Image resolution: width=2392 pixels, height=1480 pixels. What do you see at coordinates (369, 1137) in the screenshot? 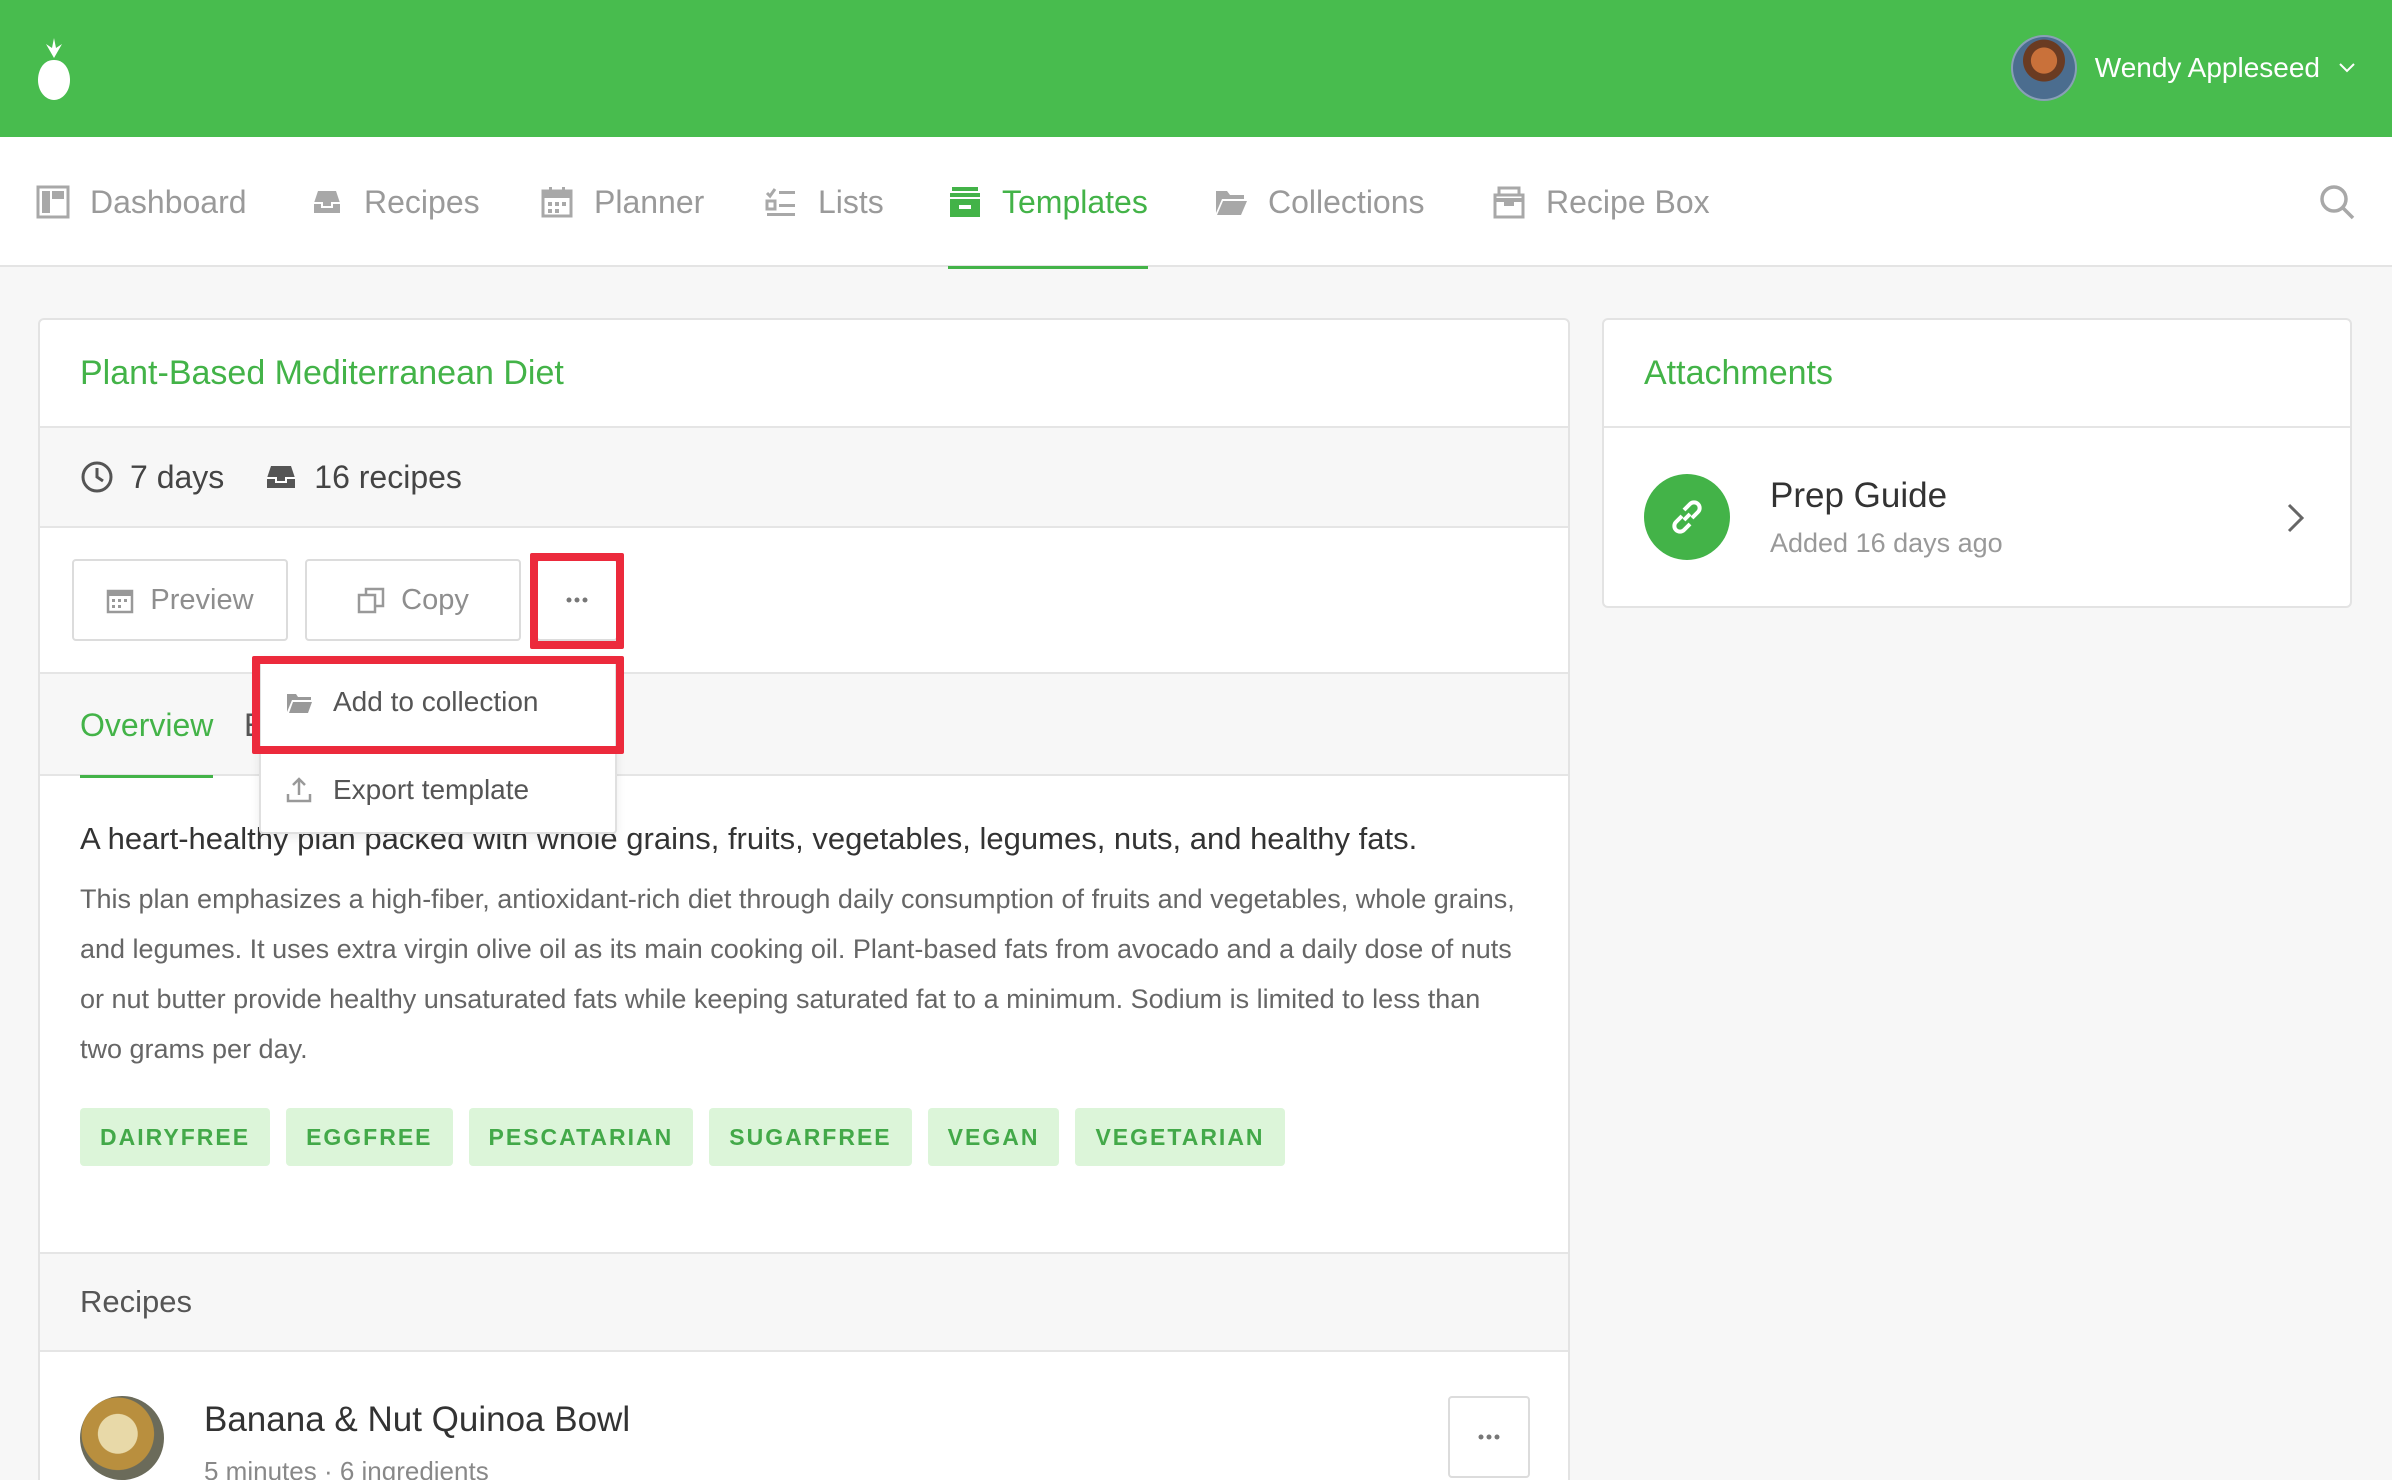
I see `tag-badge: EGGFREE` at bounding box center [369, 1137].